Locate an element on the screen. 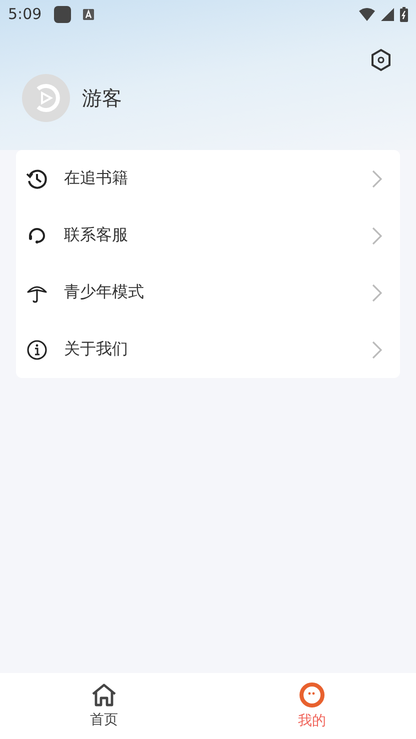 The image size is (416, 739). menu-label: 关于我们 is located at coordinates (96, 349).